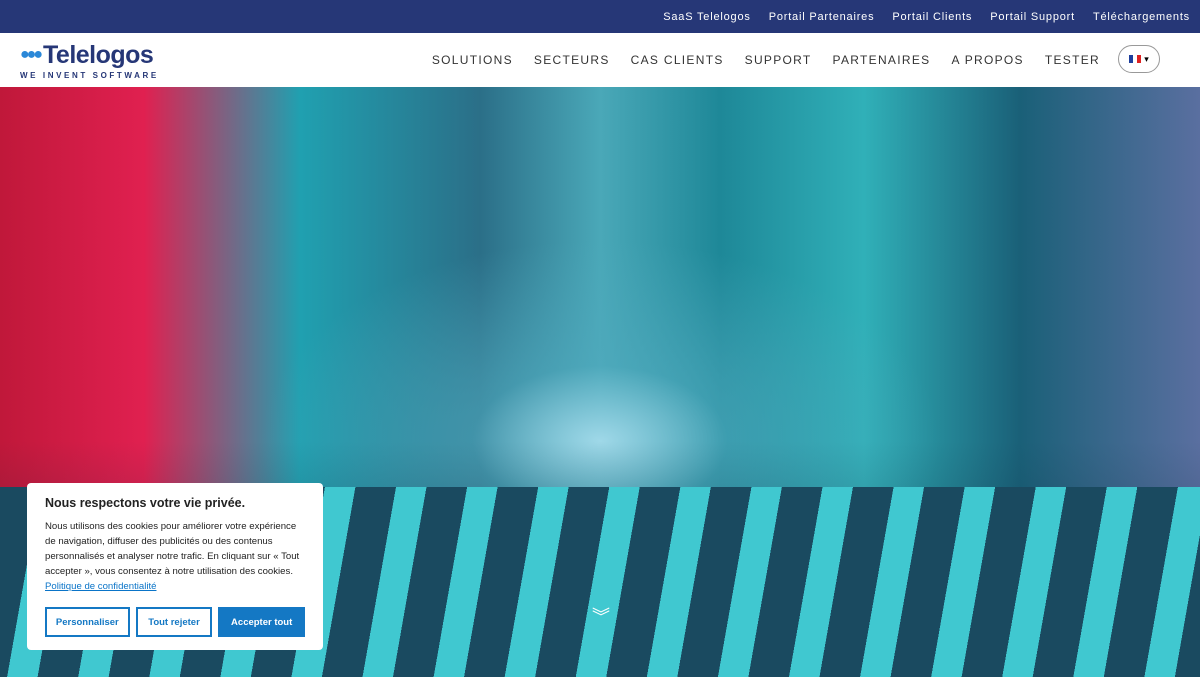 The height and width of the screenshot is (677, 1200). Describe the element at coordinates (1141, 17) in the screenshot. I see `link-downloads: Téléchargements` at that location.